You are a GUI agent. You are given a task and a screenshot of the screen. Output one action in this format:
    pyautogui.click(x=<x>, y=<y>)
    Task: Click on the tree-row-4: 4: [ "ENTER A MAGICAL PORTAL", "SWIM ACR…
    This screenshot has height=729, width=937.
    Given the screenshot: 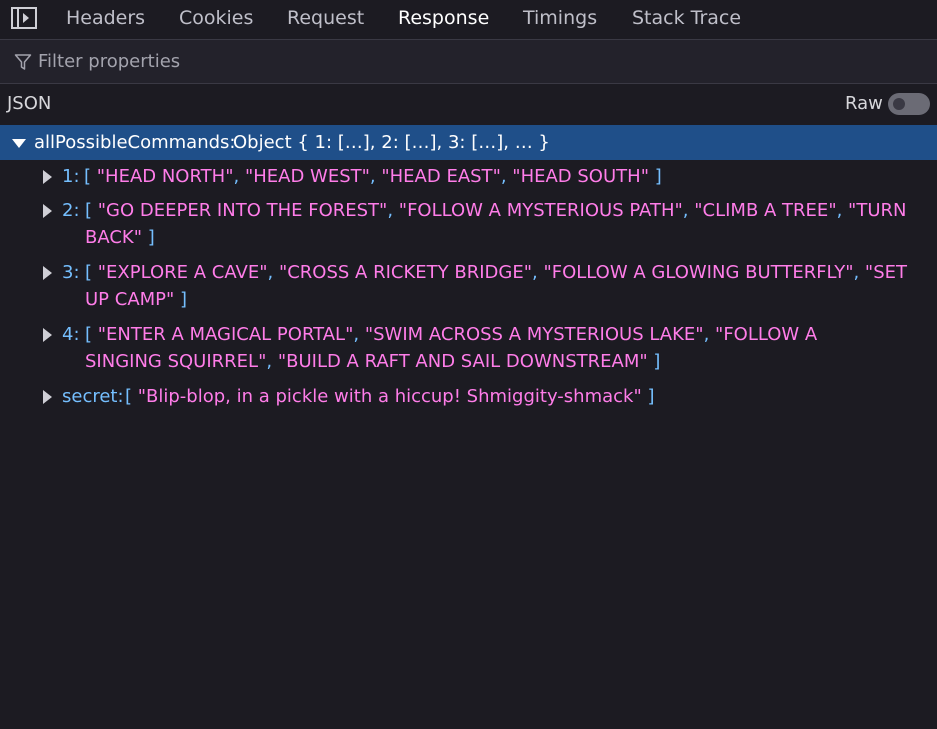 What is the action you would take?
    pyautogui.click(x=468, y=349)
    